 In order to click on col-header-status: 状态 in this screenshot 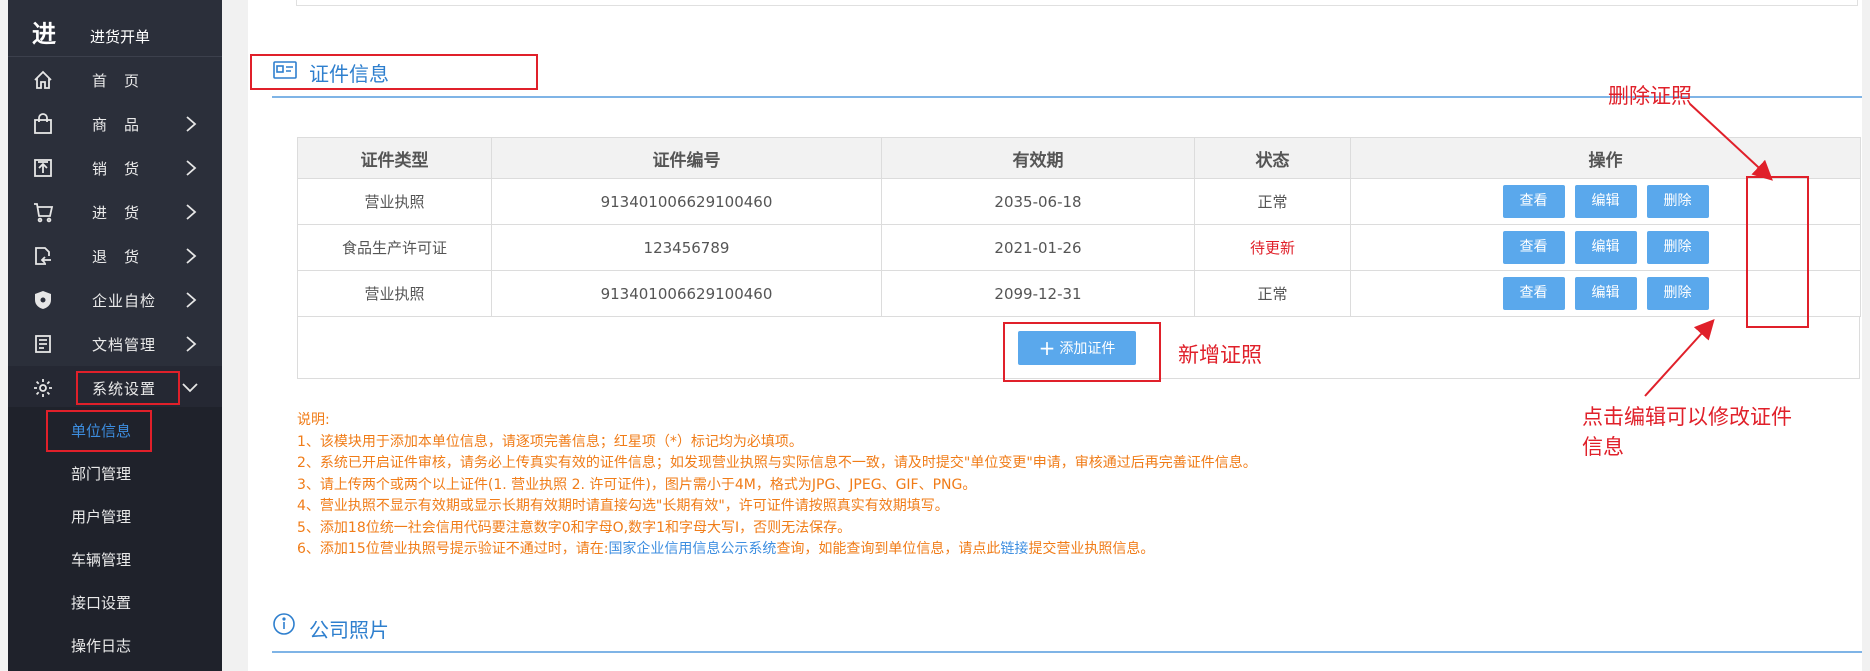, I will do `click(1272, 158)`.